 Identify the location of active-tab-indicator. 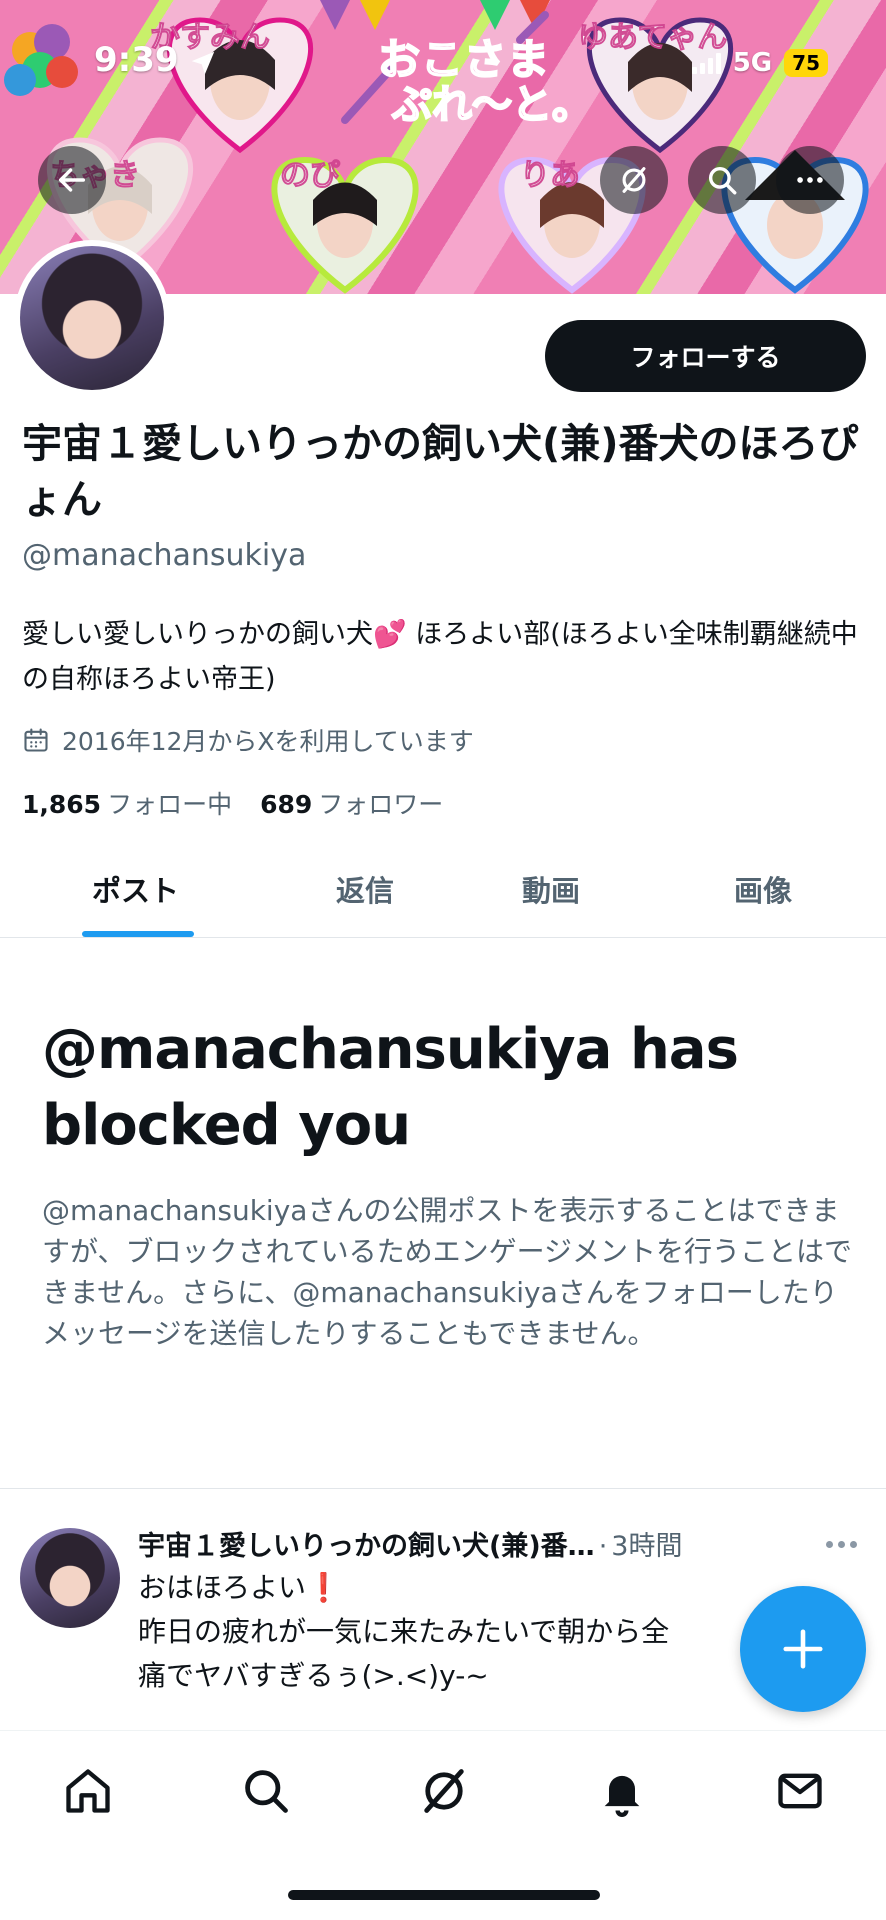
(138, 934).